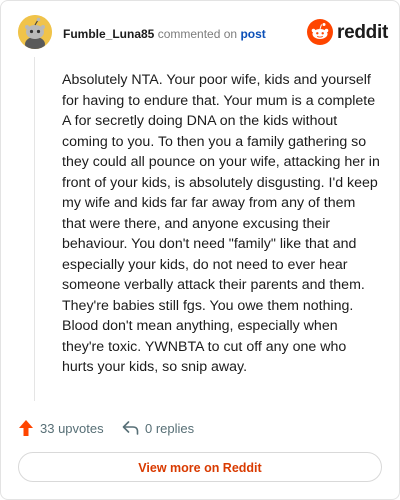 Image resolution: width=400 pixels, height=500 pixels. I want to click on reddit-logo: reddit, so click(347, 33).